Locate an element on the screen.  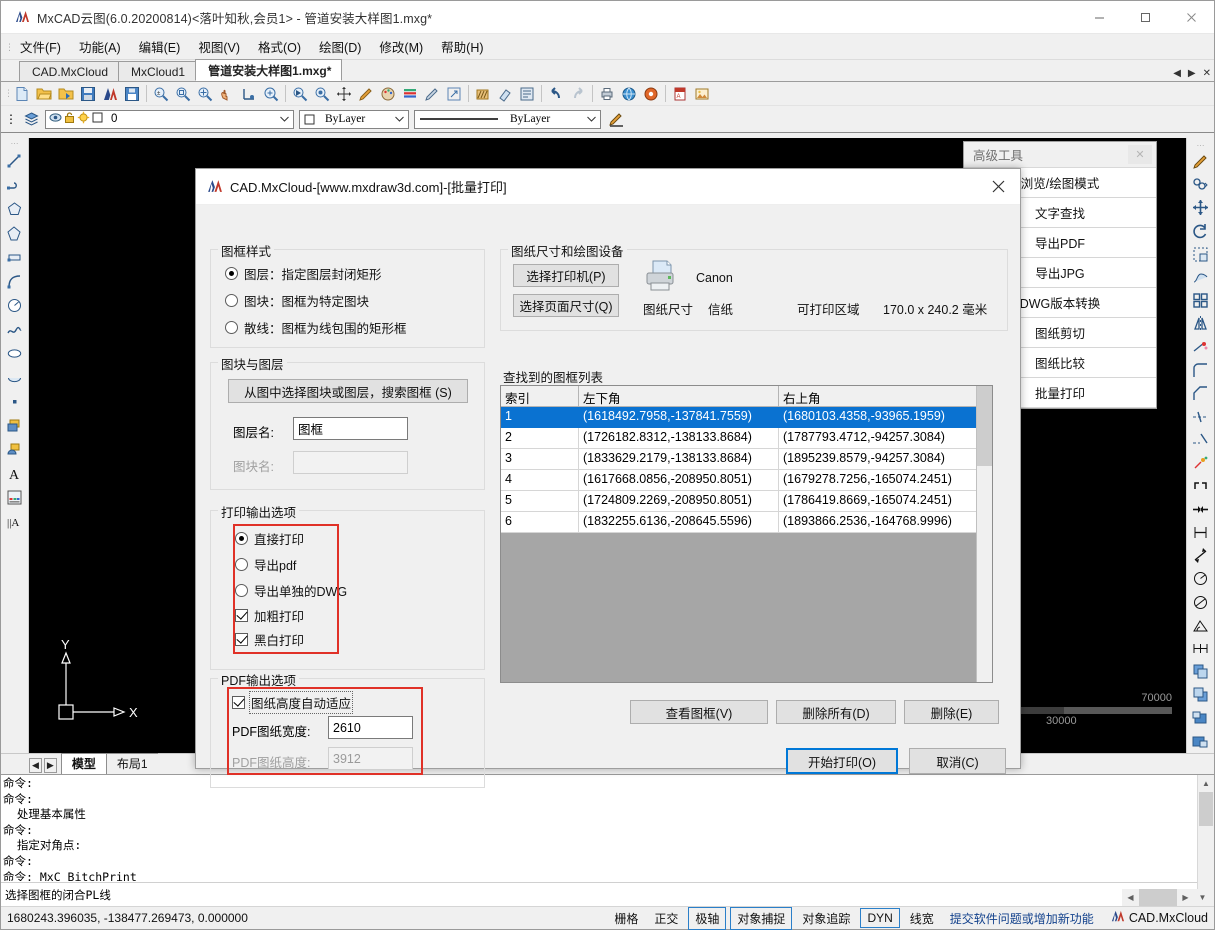
export-jpg-icon is located at coordinates (702, 94).